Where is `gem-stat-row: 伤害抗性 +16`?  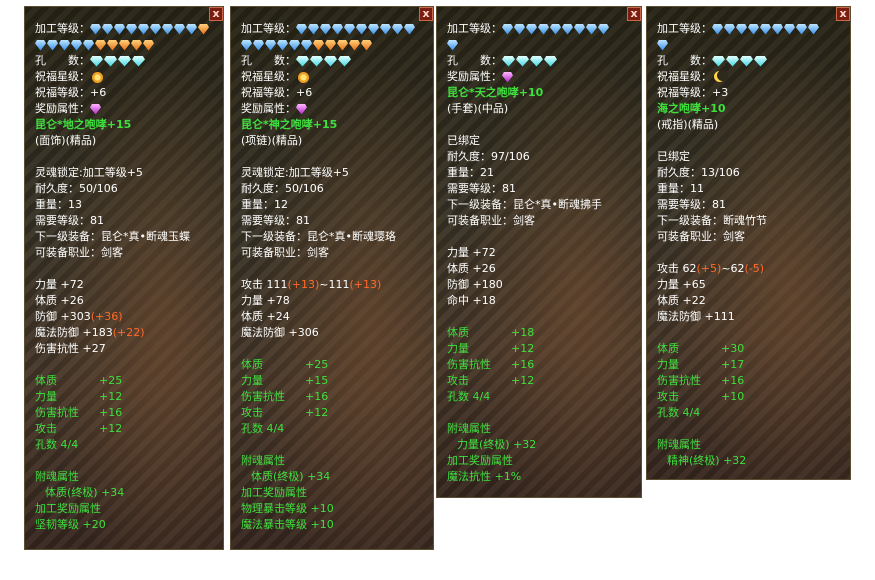 gem-stat-row: 伤害抗性 +16 is located at coordinates (332, 397).